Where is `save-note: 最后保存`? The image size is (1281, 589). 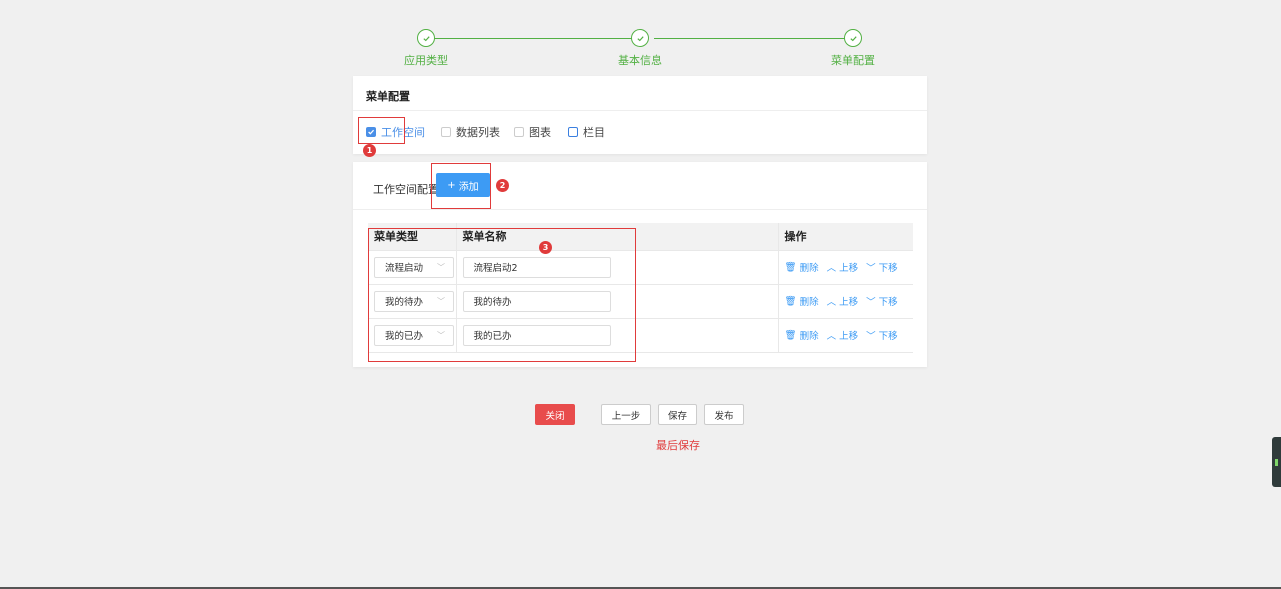
save-note: 最后保存 is located at coordinates (678, 445).